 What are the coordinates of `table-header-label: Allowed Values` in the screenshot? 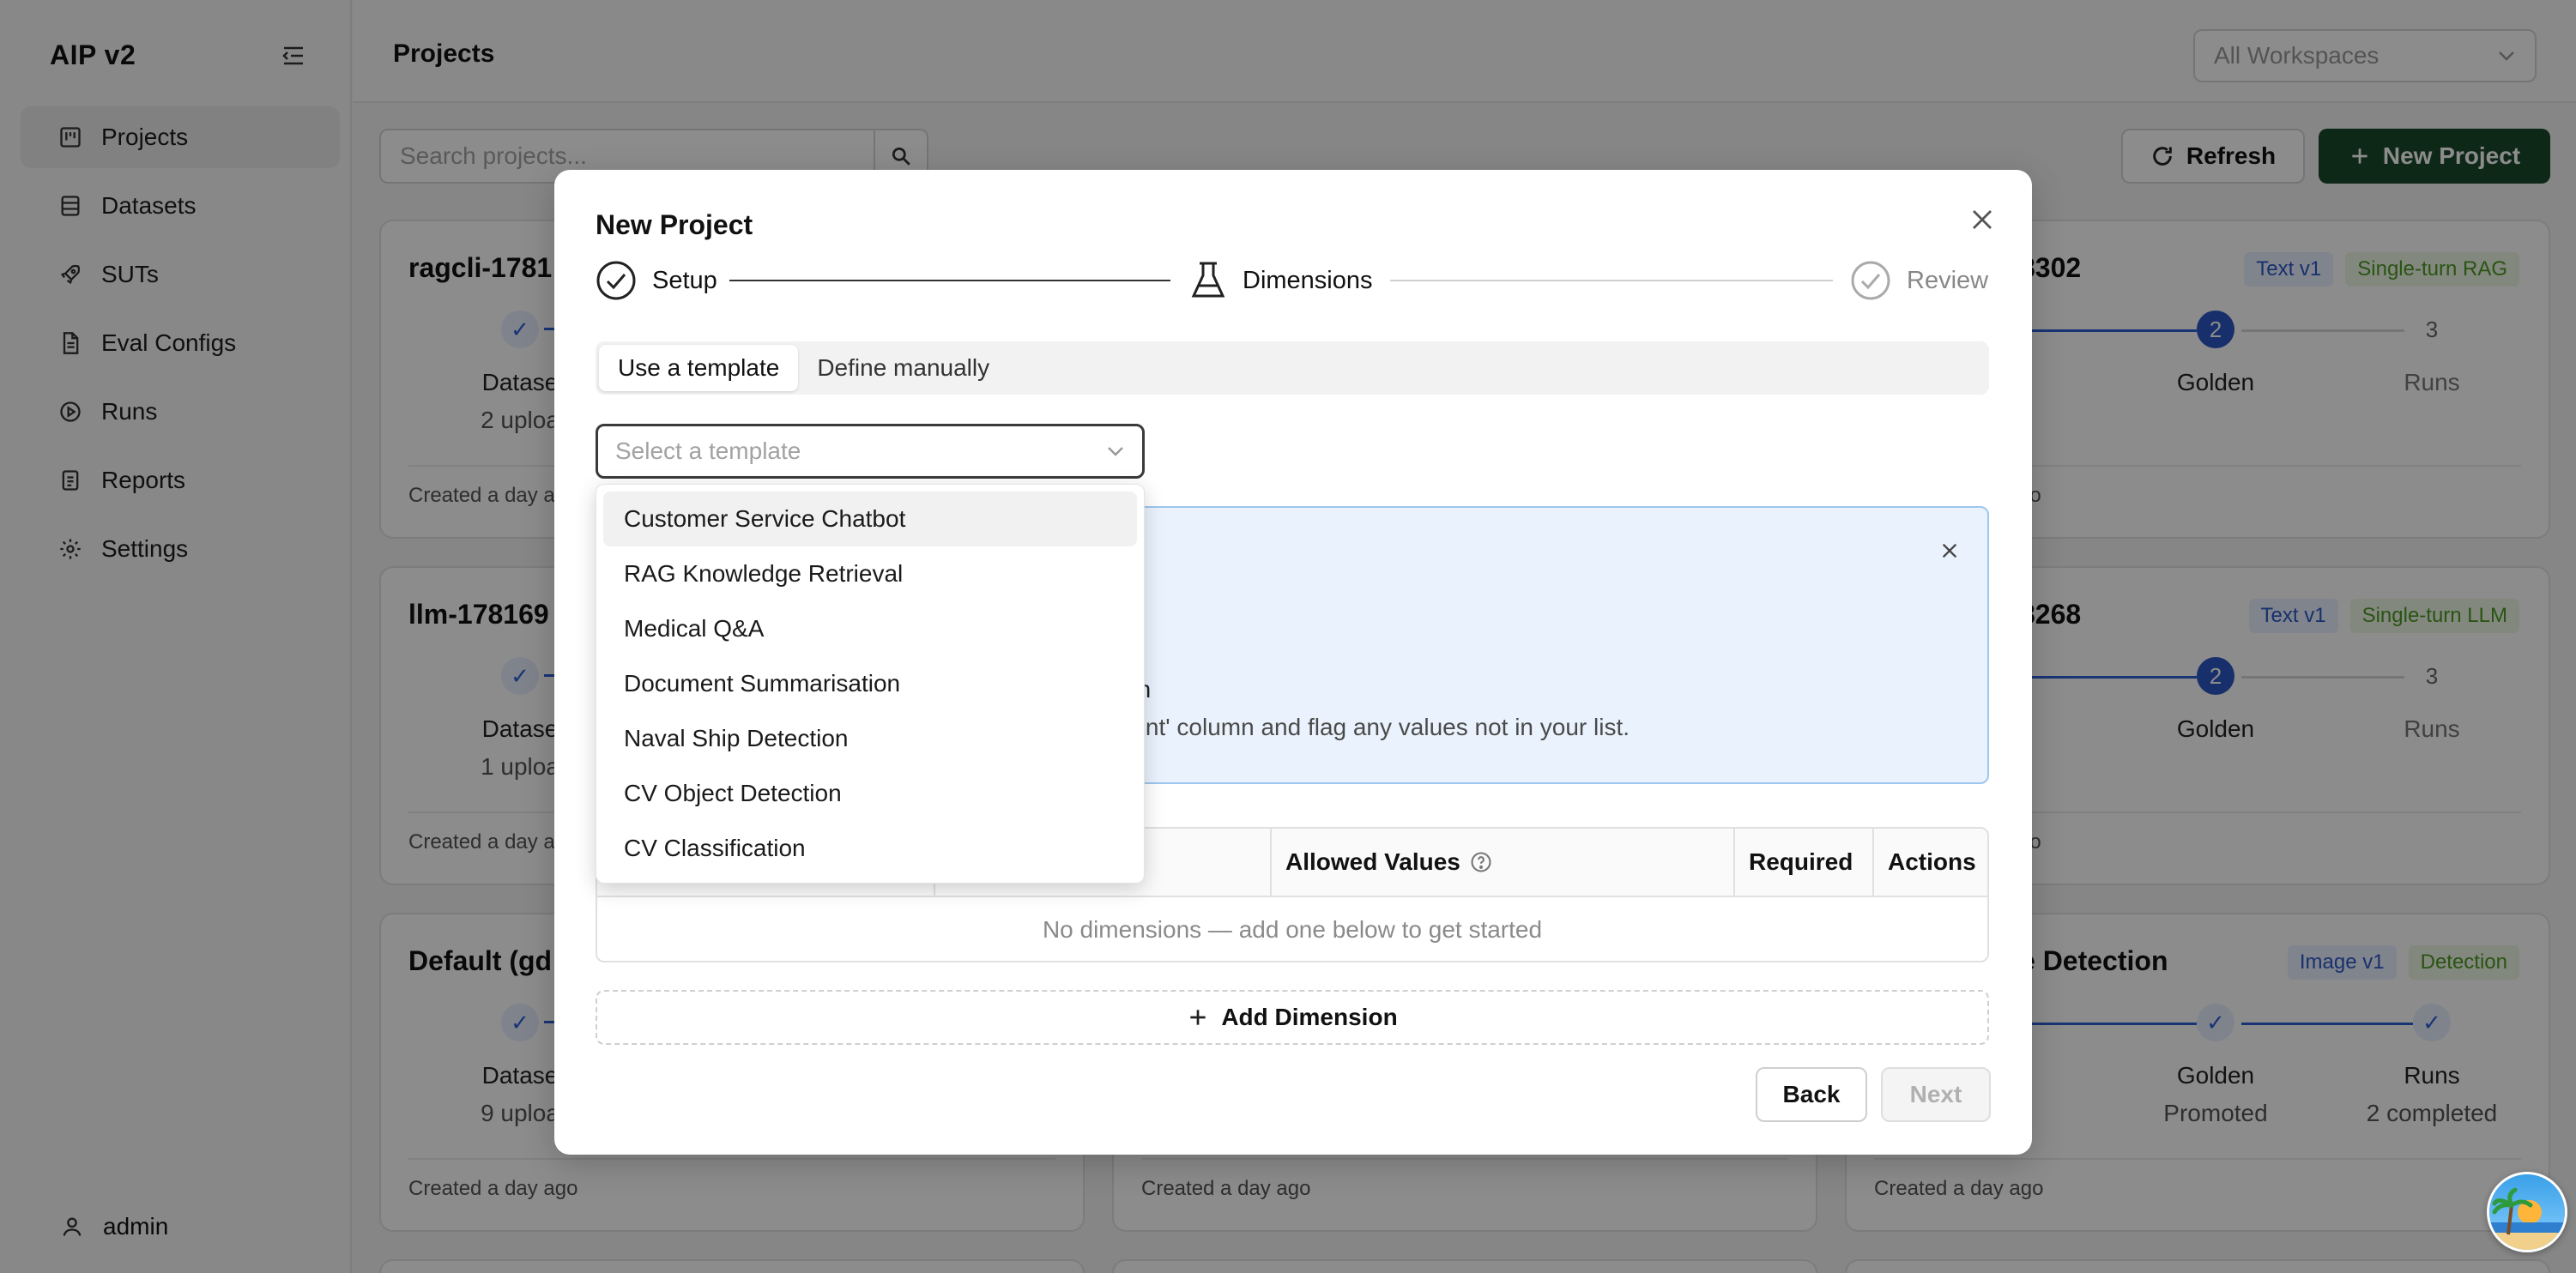 It's located at (1372, 861).